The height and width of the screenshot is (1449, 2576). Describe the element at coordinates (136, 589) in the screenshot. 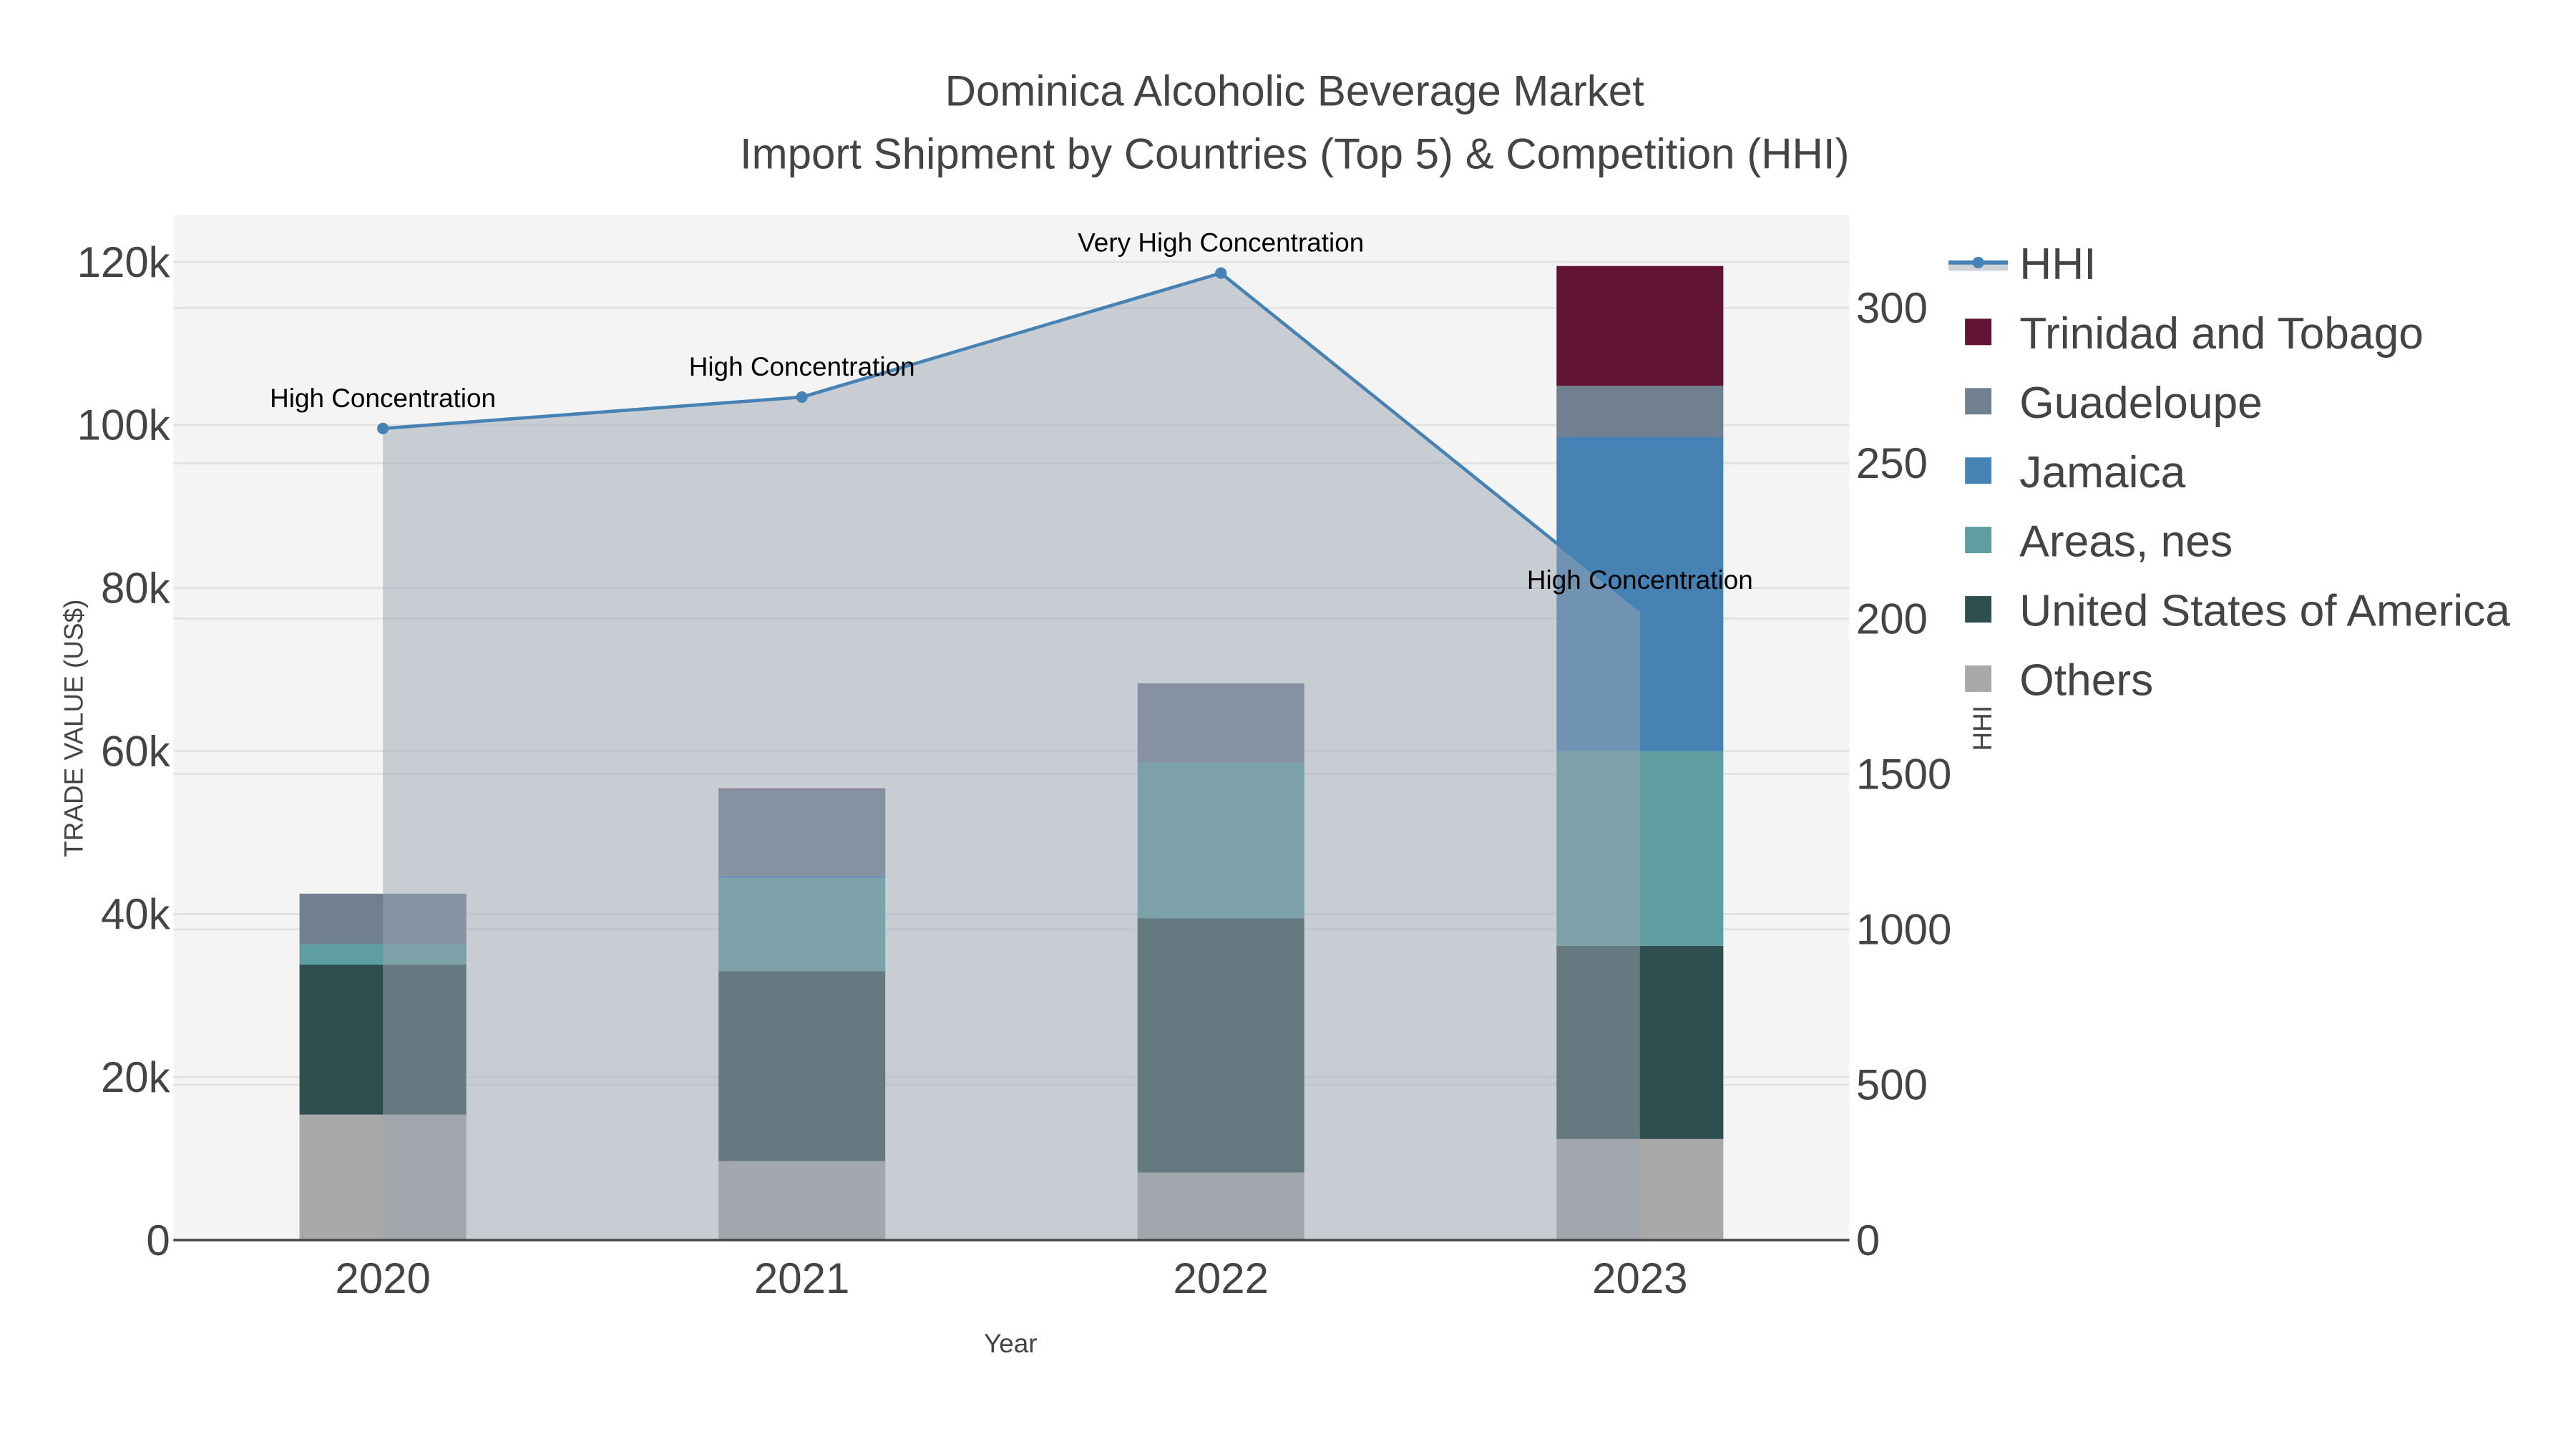

I see `y-tick-label: 80k` at that location.